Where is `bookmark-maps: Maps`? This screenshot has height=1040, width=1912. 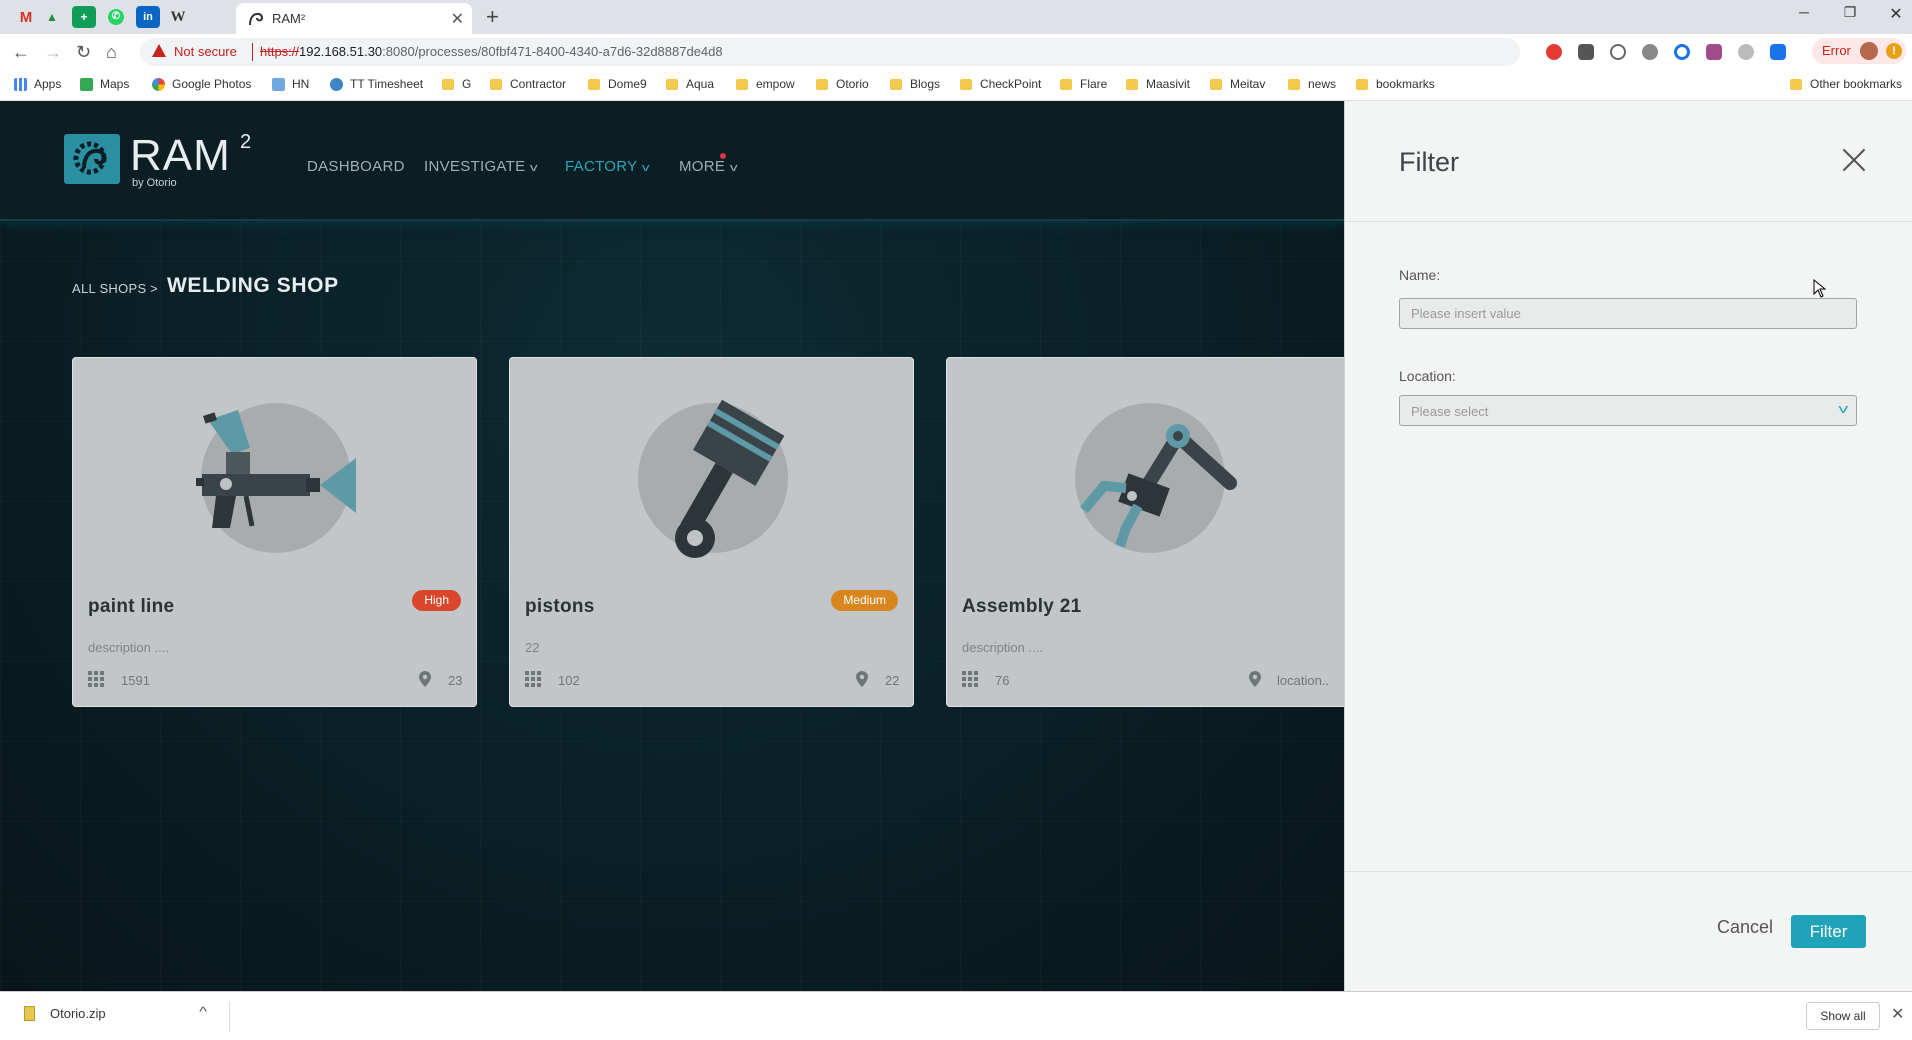
bookmark-maps: Maps is located at coordinates (104, 84).